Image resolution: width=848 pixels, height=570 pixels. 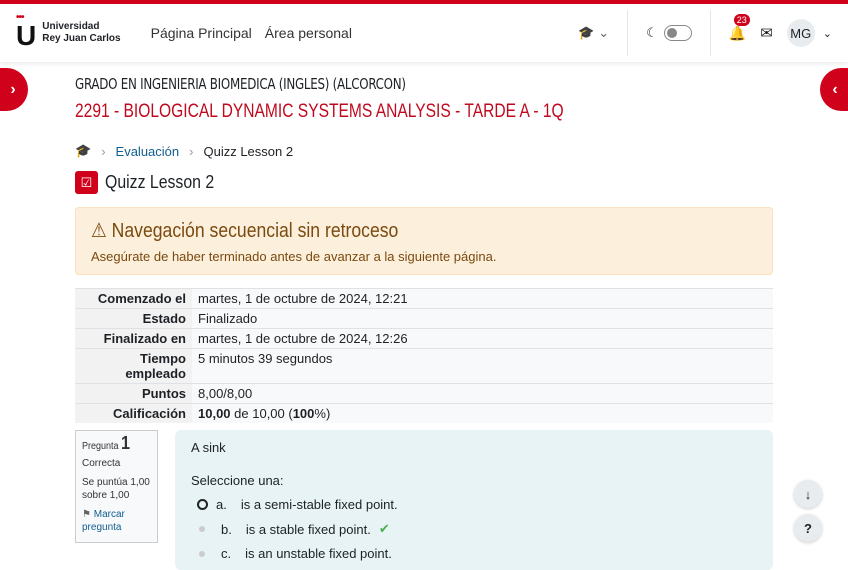 What do you see at coordinates (201, 33) in the screenshot?
I see `nav-link-home: Página Principal` at bounding box center [201, 33].